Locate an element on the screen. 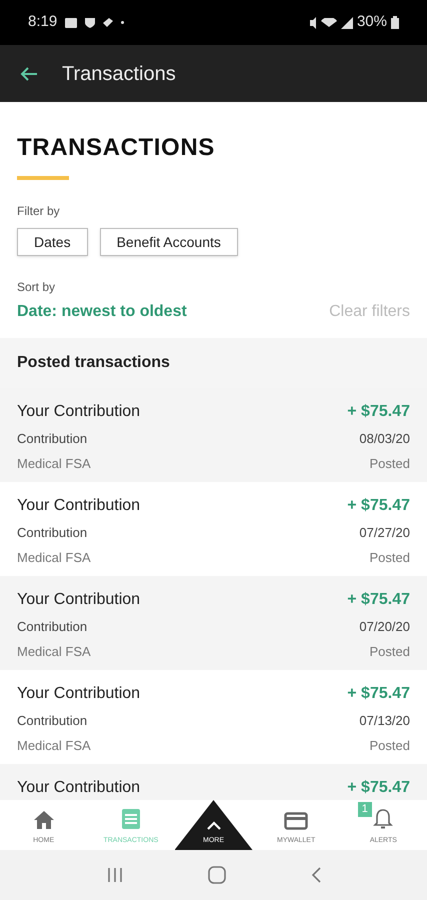 This screenshot has height=900, width=427. battery-icon is located at coordinates (395, 22).